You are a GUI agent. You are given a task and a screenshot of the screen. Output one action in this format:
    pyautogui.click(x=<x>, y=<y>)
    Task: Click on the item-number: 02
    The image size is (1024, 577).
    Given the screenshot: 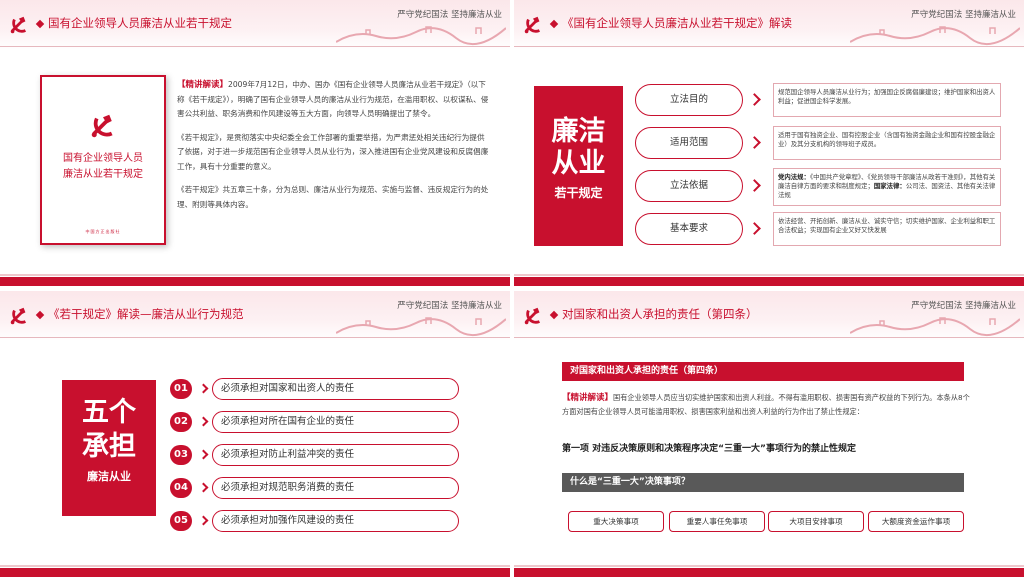 What is the action you would take?
    pyautogui.click(x=181, y=422)
    